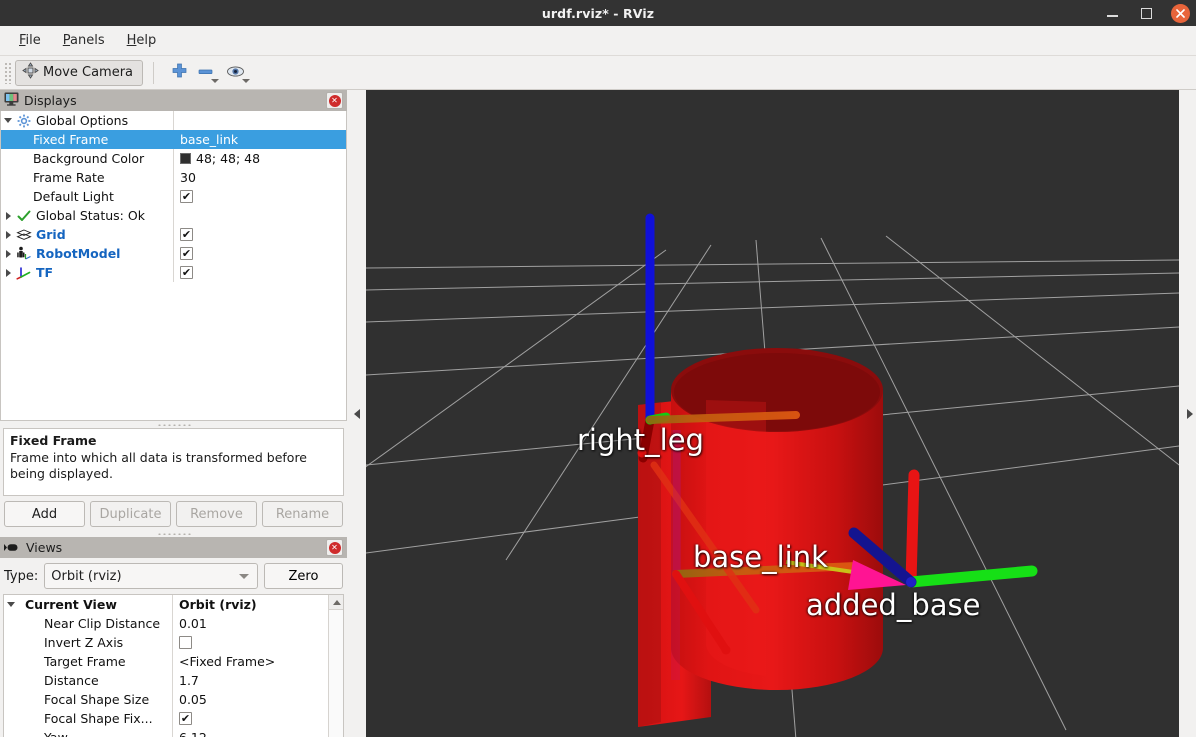 This screenshot has height=737, width=1196. What do you see at coordinates (1189, 413) in the screenshot?
I see `right-dock-collapse-handle` at bounding box center [1189, 413].